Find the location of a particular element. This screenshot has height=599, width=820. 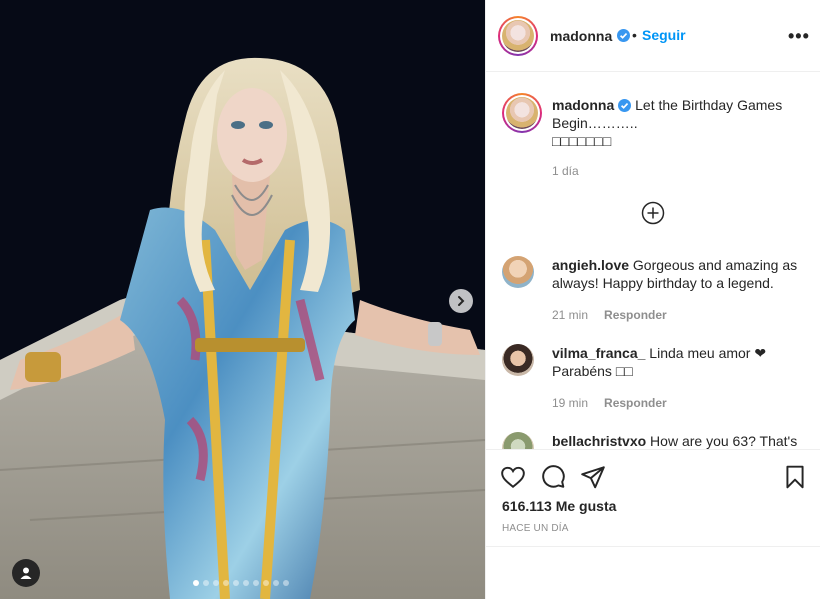

bookmark-icon is located at coordinates (795, 477).